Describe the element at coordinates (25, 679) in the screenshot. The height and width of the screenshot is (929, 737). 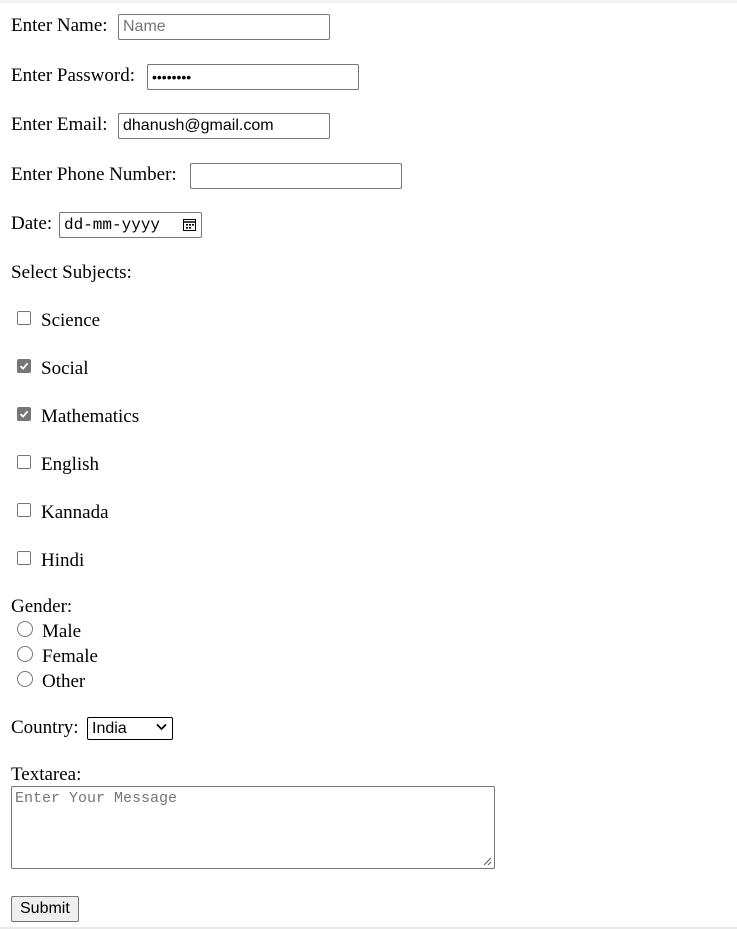
I see `radio-other` at that location.